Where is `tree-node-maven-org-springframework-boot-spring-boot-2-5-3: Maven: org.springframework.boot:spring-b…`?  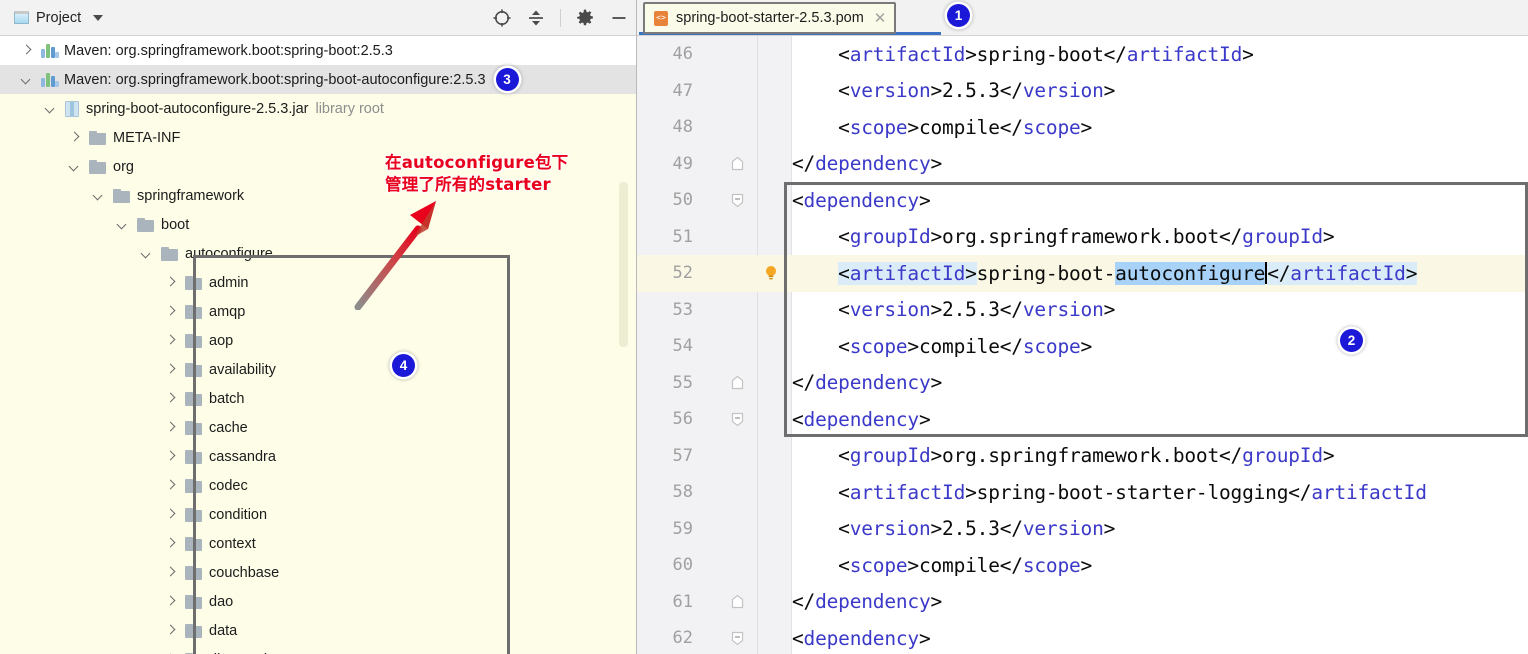
tree-node-maven-org-springframework-boot-spring-boot-2-5-3: Maven: org.springframework.boot:spring-b… is located at coordinates (318, 50).